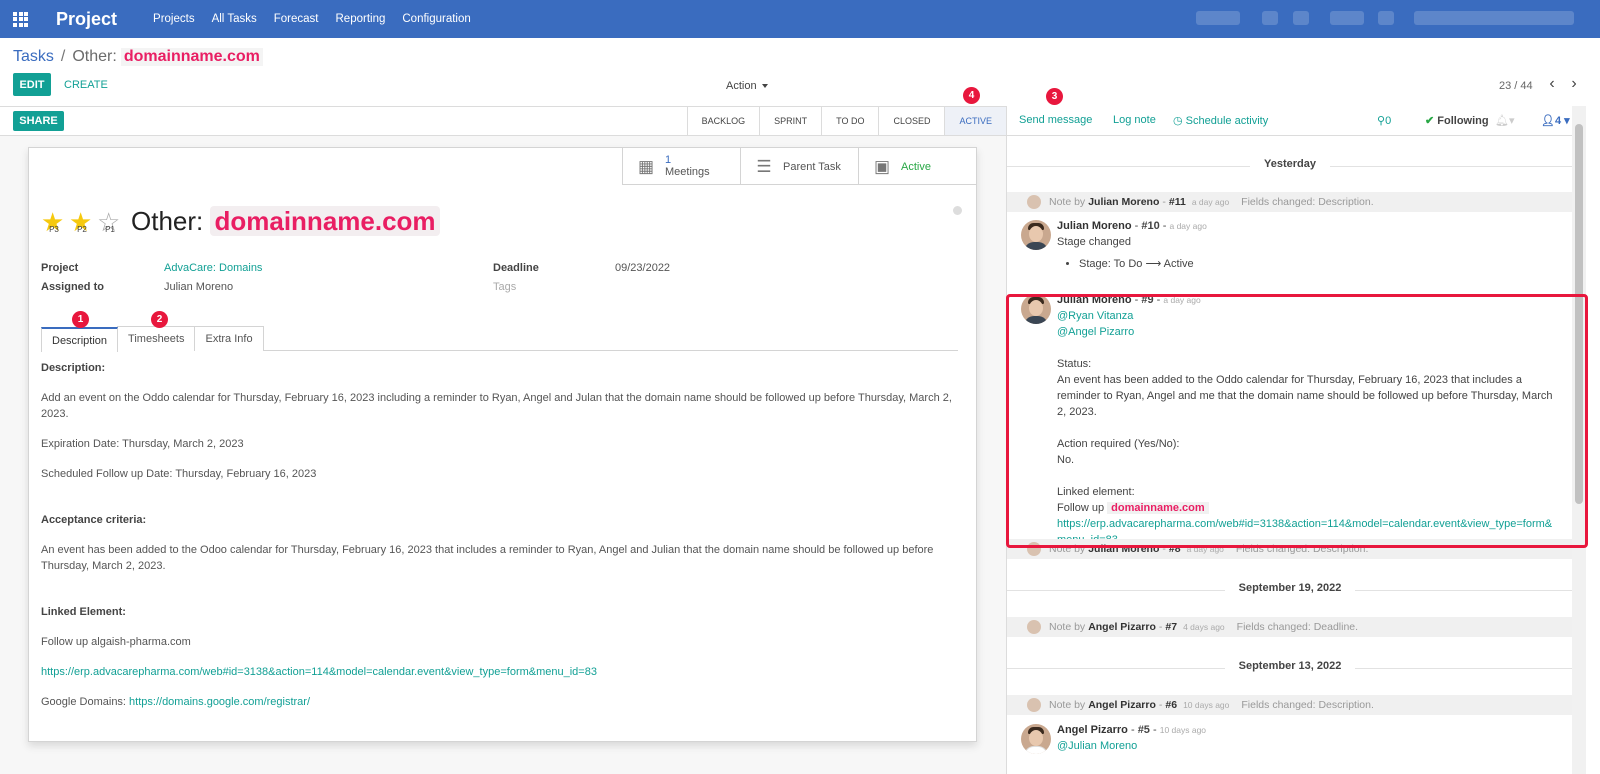  Describe the element at coordinates (741, 86) in the screenshot. I see `action-dropdown-label: Action` at that location.